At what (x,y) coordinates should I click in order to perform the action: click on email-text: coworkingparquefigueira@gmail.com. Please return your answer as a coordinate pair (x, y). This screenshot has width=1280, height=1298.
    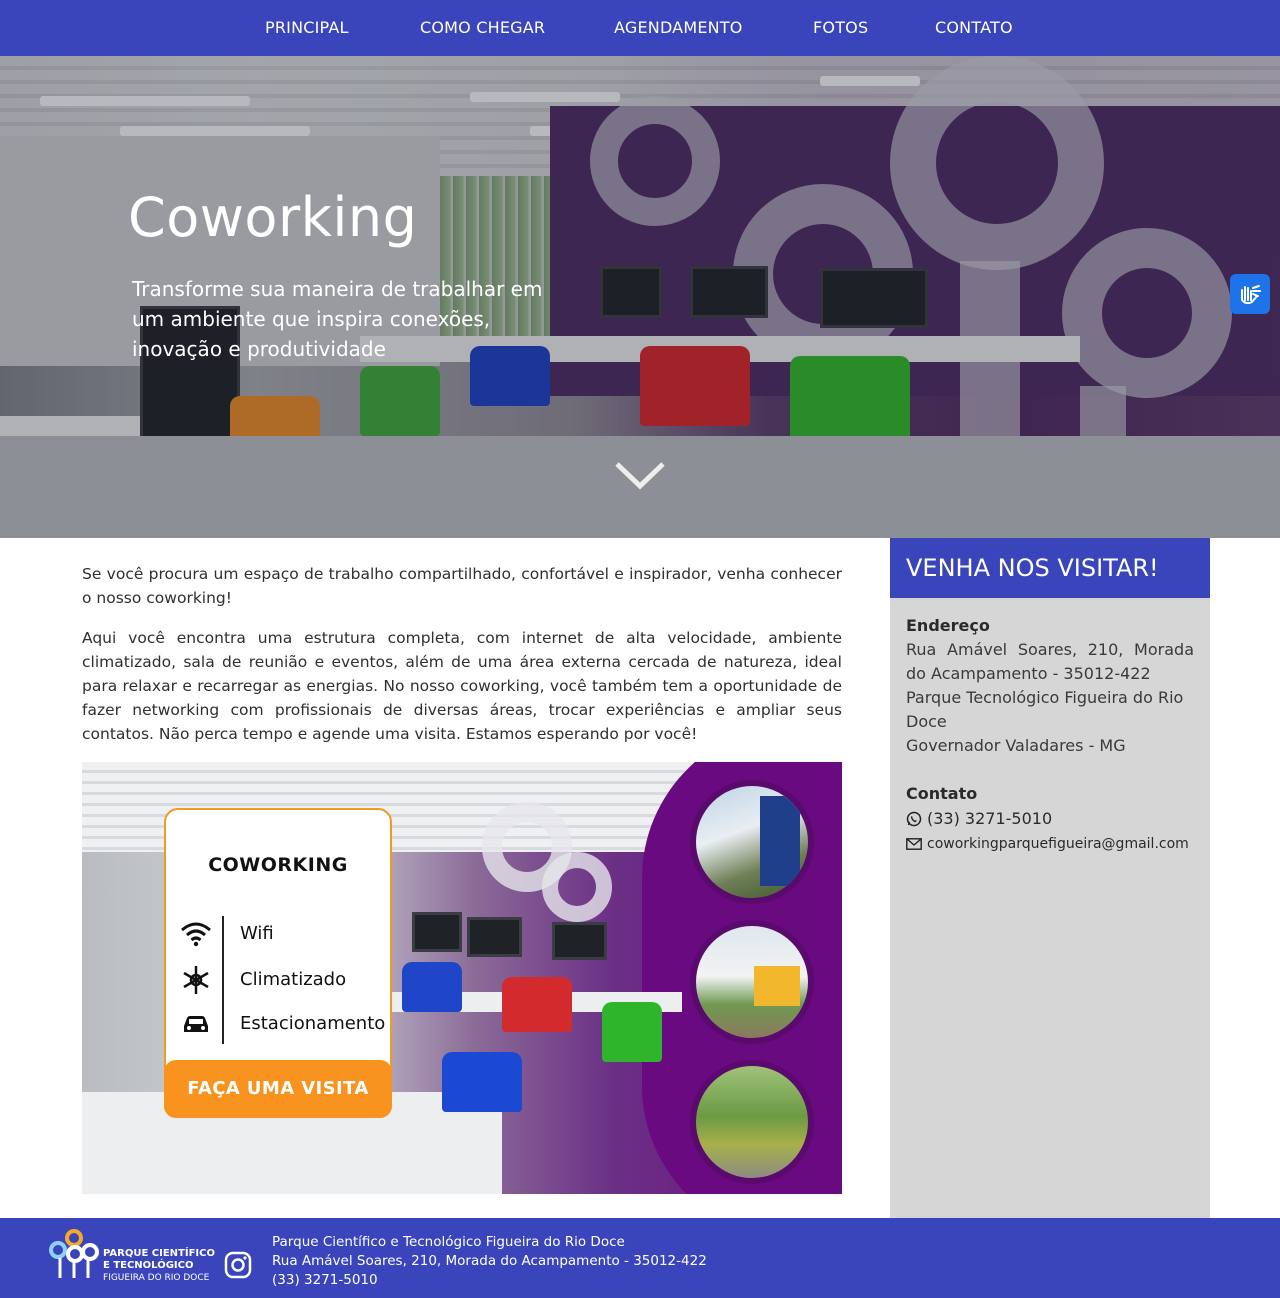
    Looking at the image, I should click on (1058, 844).